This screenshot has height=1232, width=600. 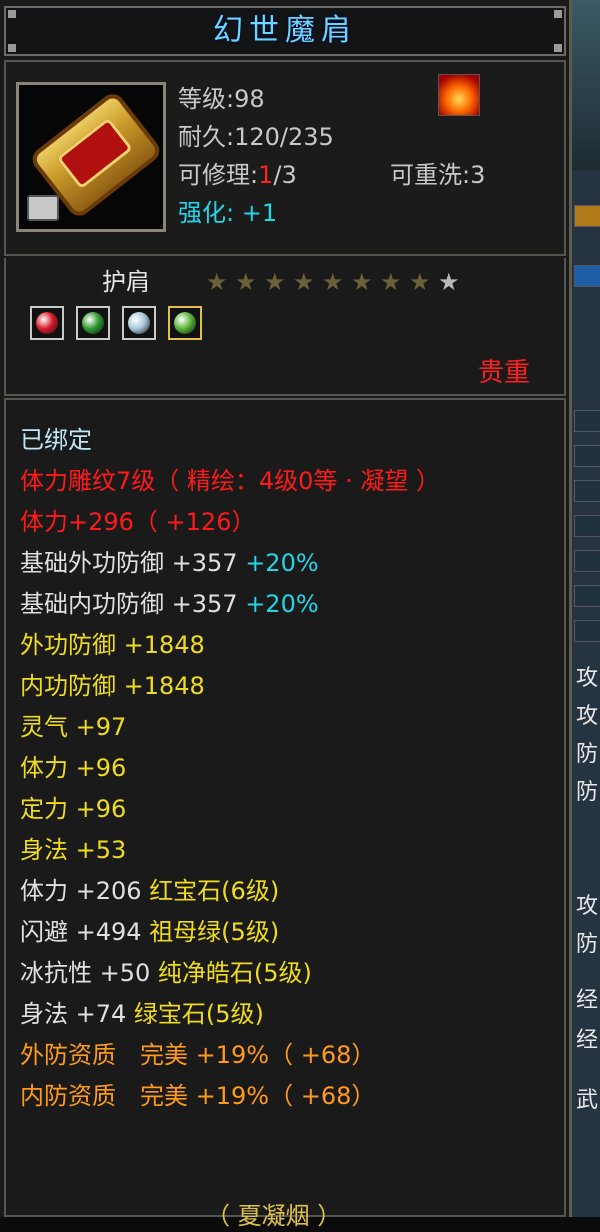 What do you see at coordinates (85, 932) in the screenshot?
I see `attribute-text: 闪避 +494` at bounding box center [85, 932].